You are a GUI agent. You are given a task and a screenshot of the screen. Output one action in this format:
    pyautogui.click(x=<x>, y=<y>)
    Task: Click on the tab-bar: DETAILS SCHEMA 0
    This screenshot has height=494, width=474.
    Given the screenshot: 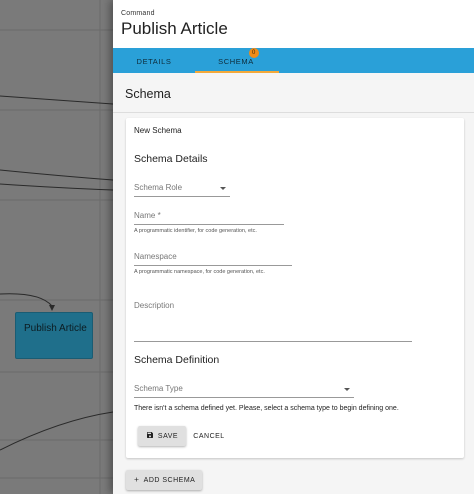 What is the action you would take?
    pyautogui.click(x=293, y=60)
    